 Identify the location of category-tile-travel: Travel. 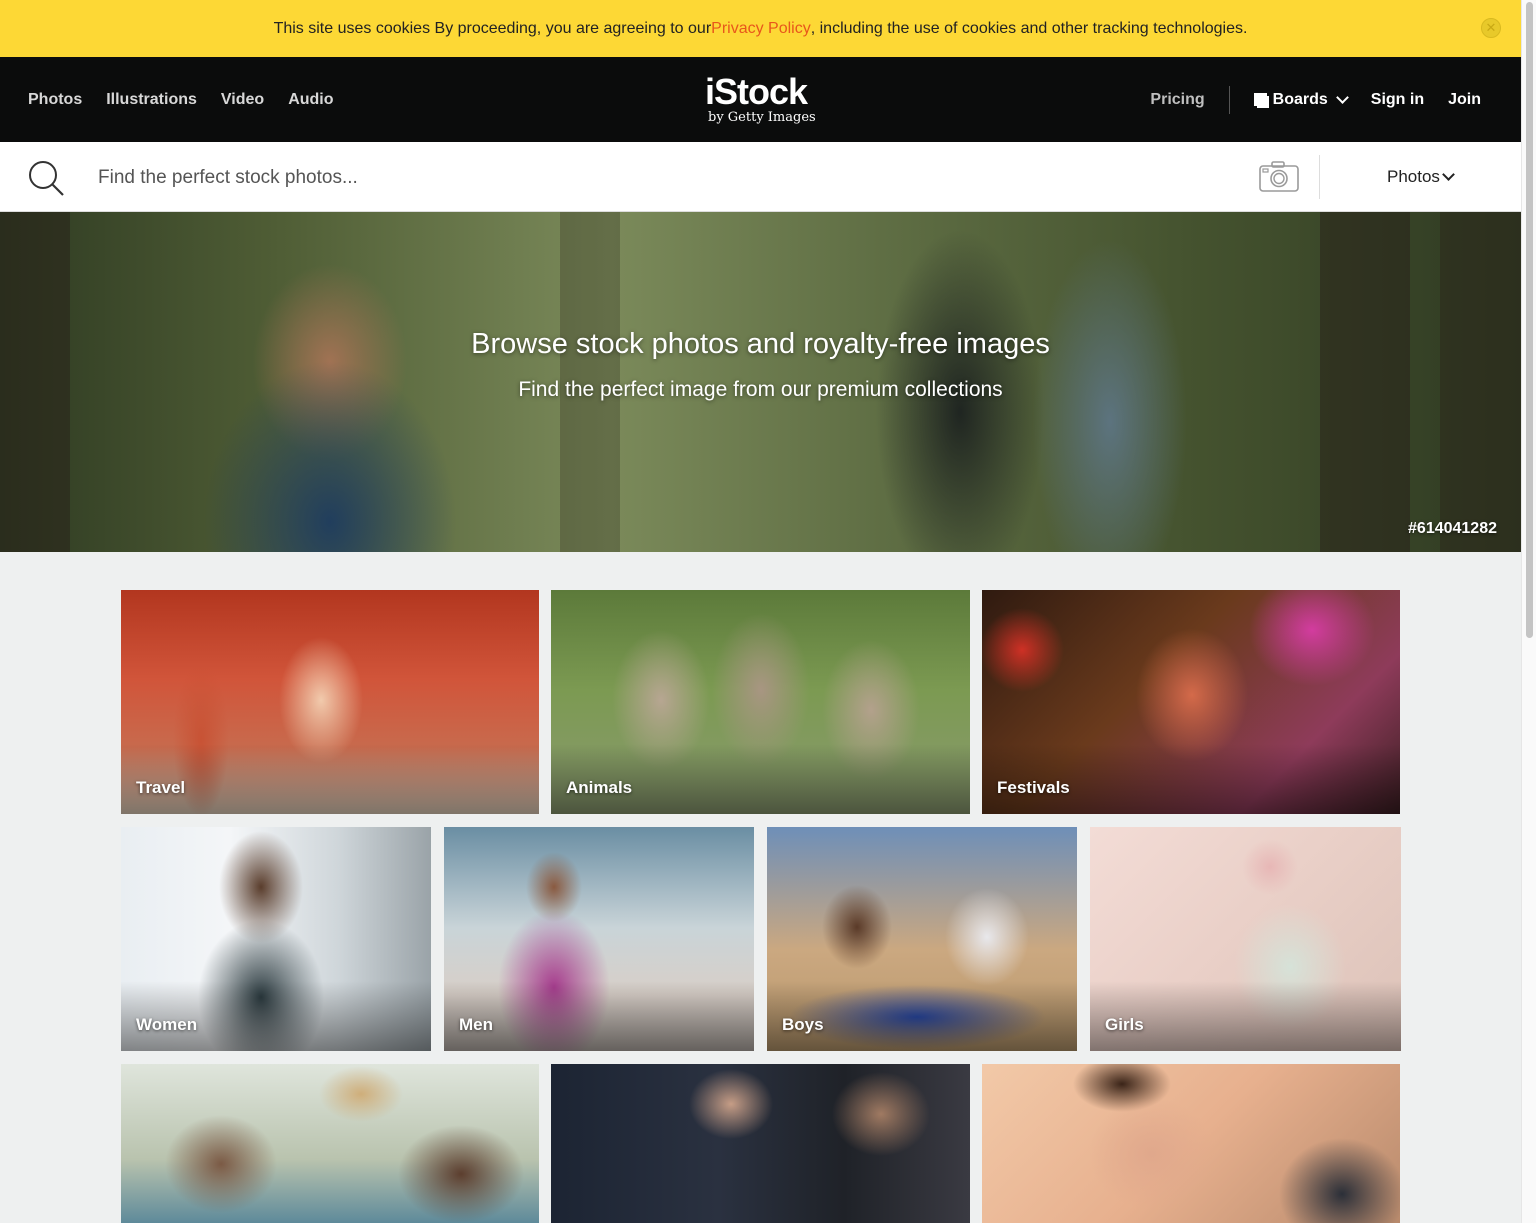
(330, 702).